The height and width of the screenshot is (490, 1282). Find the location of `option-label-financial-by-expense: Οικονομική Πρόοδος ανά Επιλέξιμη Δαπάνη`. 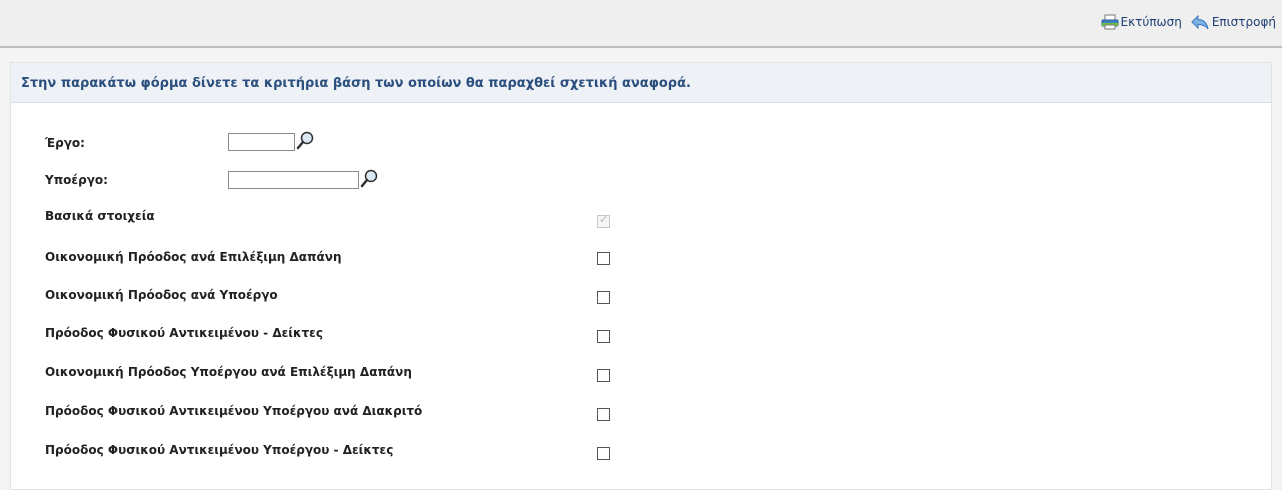

option-label-financial-by-expense: Οικονομική Πρόοδος ανά Επιλέξιμη Δαπάνη is located at coordinates (193, 257).